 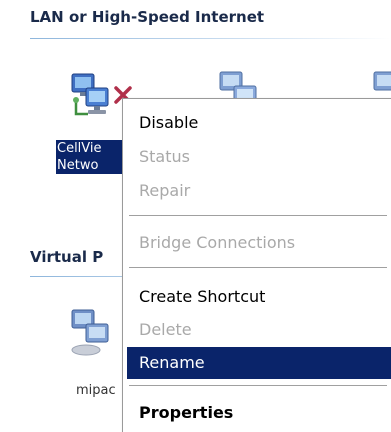 What do you see at coordinates (259, 330) in the screenshot?
I see `menu-item-delete: Delete` at bounding box center [259, 330].